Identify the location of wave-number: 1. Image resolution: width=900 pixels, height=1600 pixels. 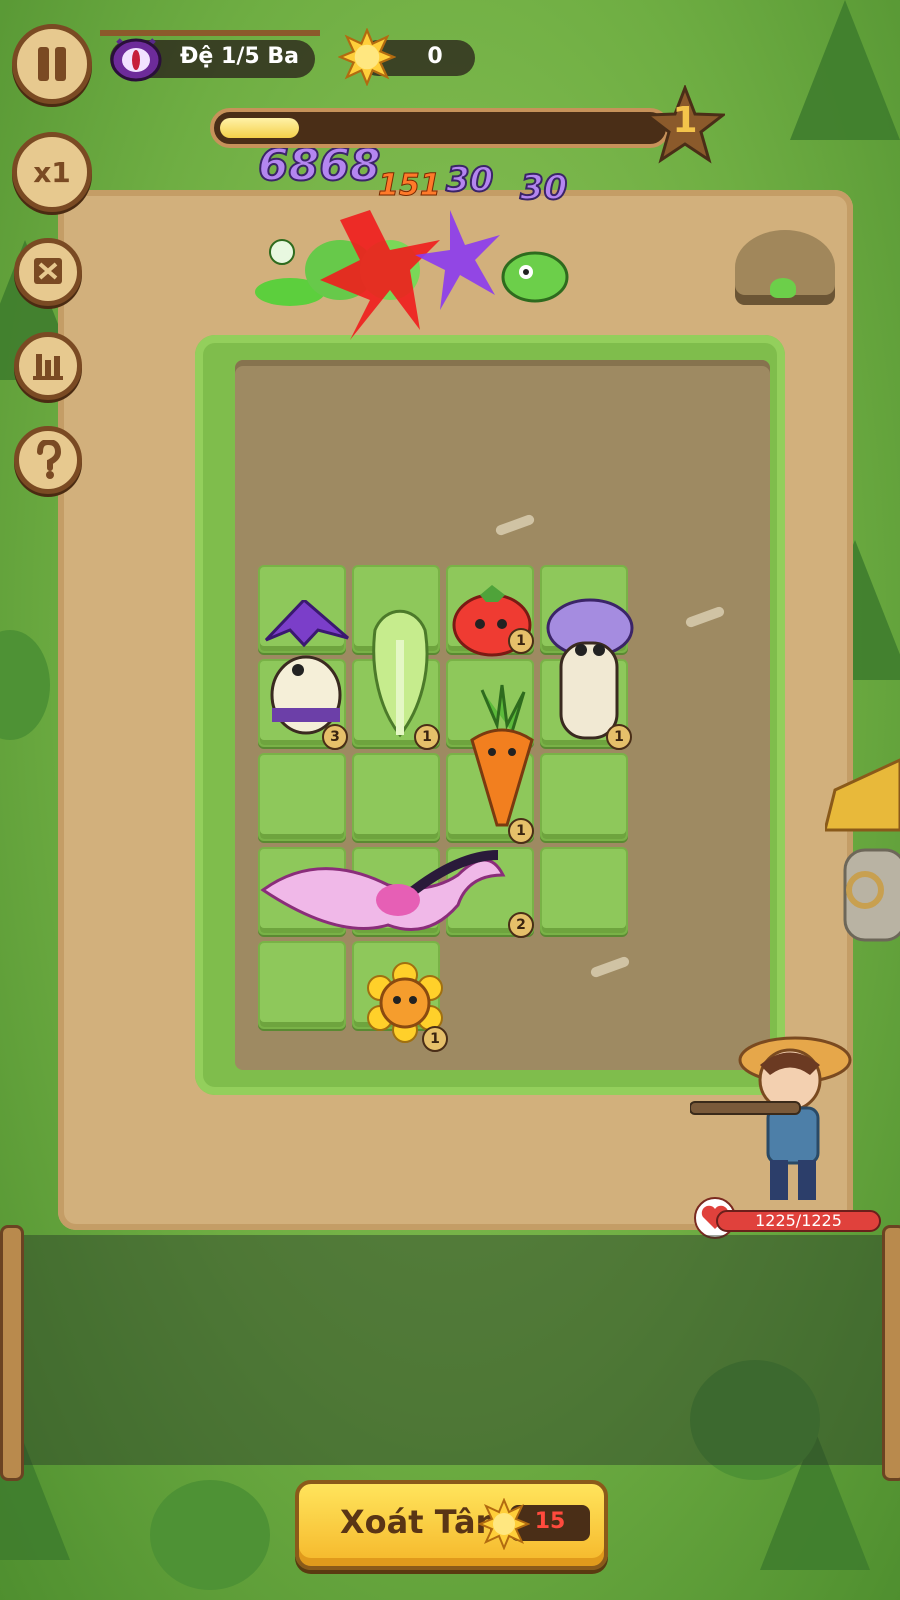
(685, 120).